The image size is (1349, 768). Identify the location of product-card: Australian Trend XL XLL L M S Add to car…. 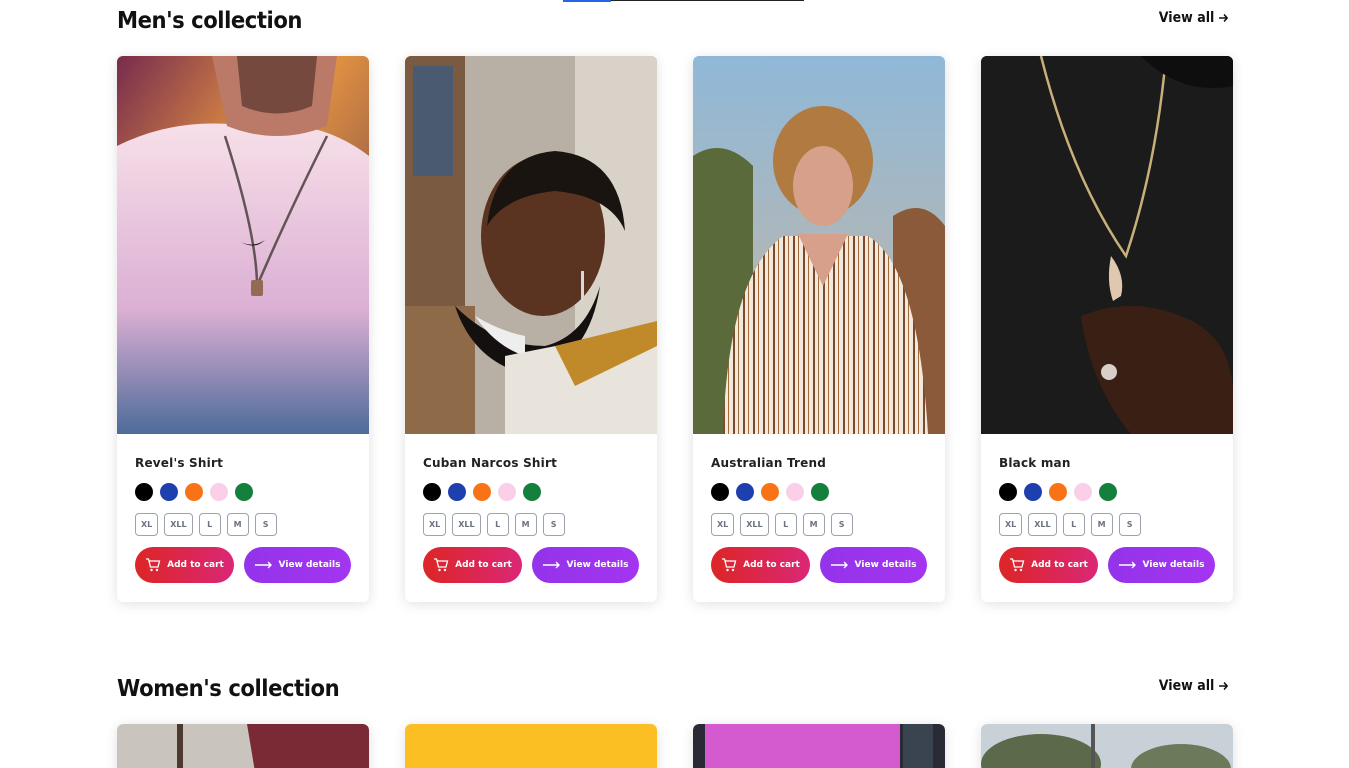
(819, 329).